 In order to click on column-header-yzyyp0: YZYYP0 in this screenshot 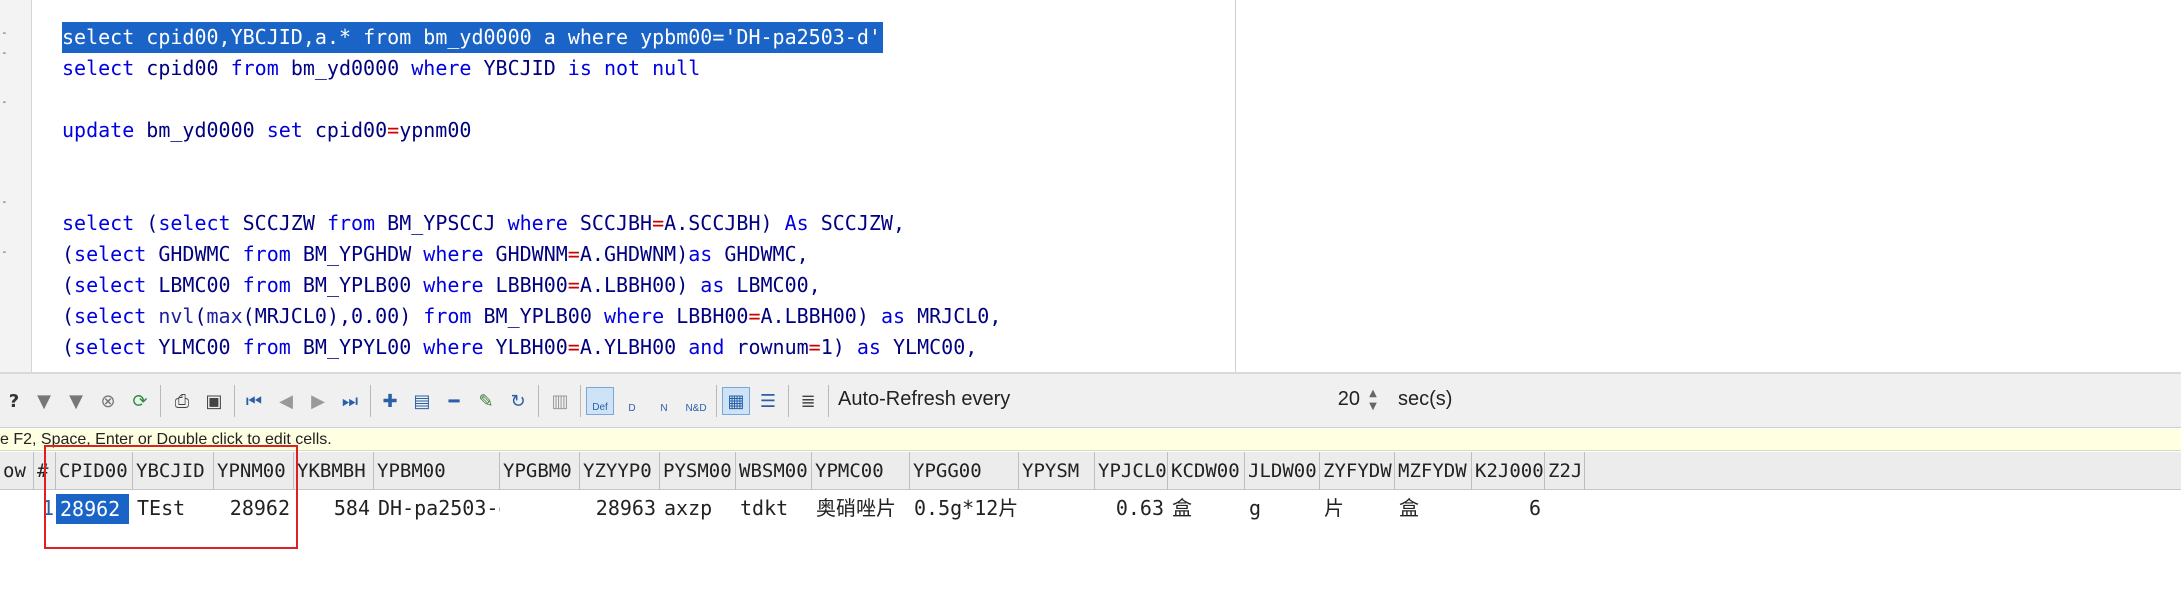, I will do `click(620, 471)`.